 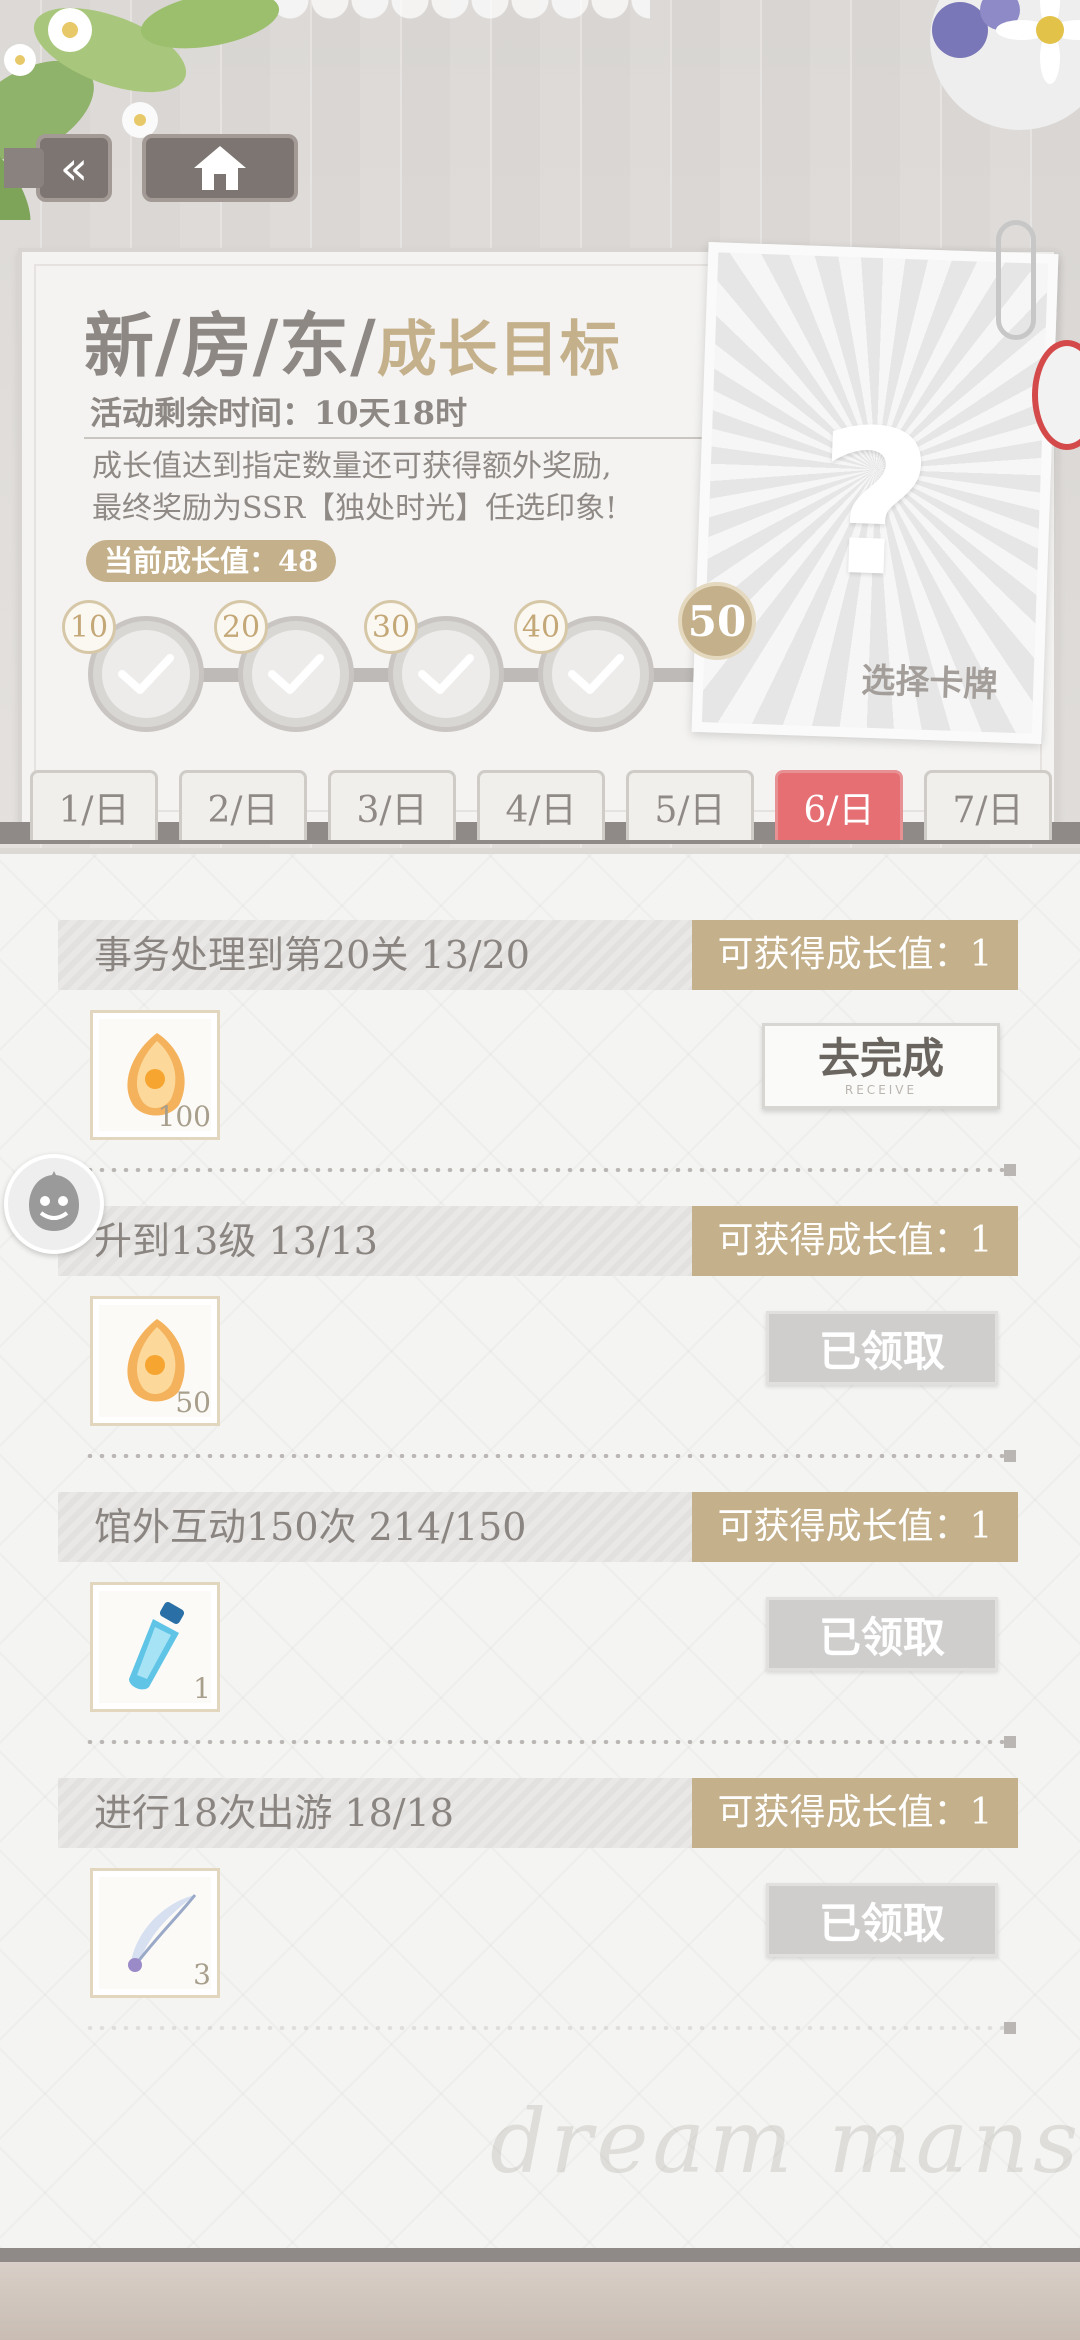 What do you see at coordinates (1005, 65) in the screenshot?
I see `flower-decoration-right` at bounding box center [1005, 65].